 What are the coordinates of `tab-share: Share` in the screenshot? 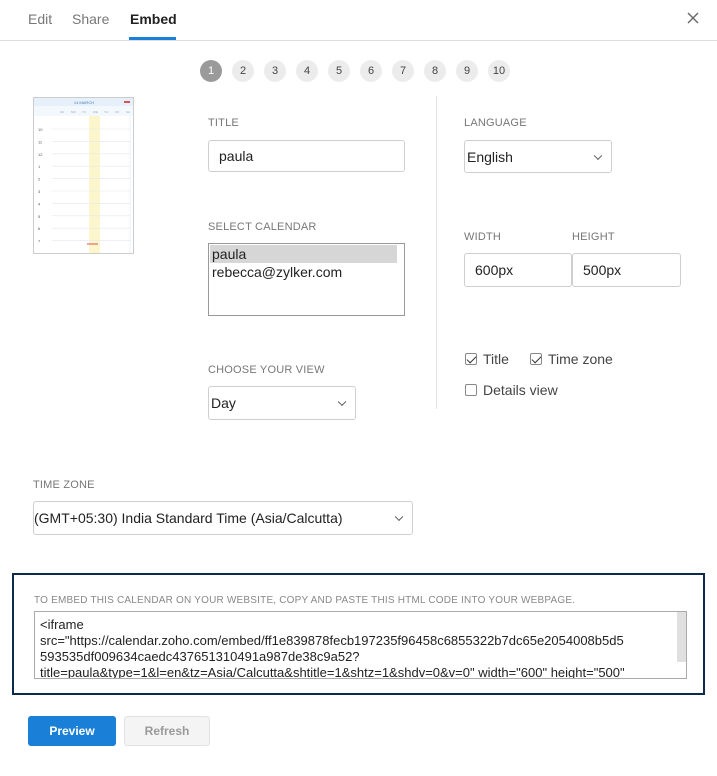 It's located at (90, 19).